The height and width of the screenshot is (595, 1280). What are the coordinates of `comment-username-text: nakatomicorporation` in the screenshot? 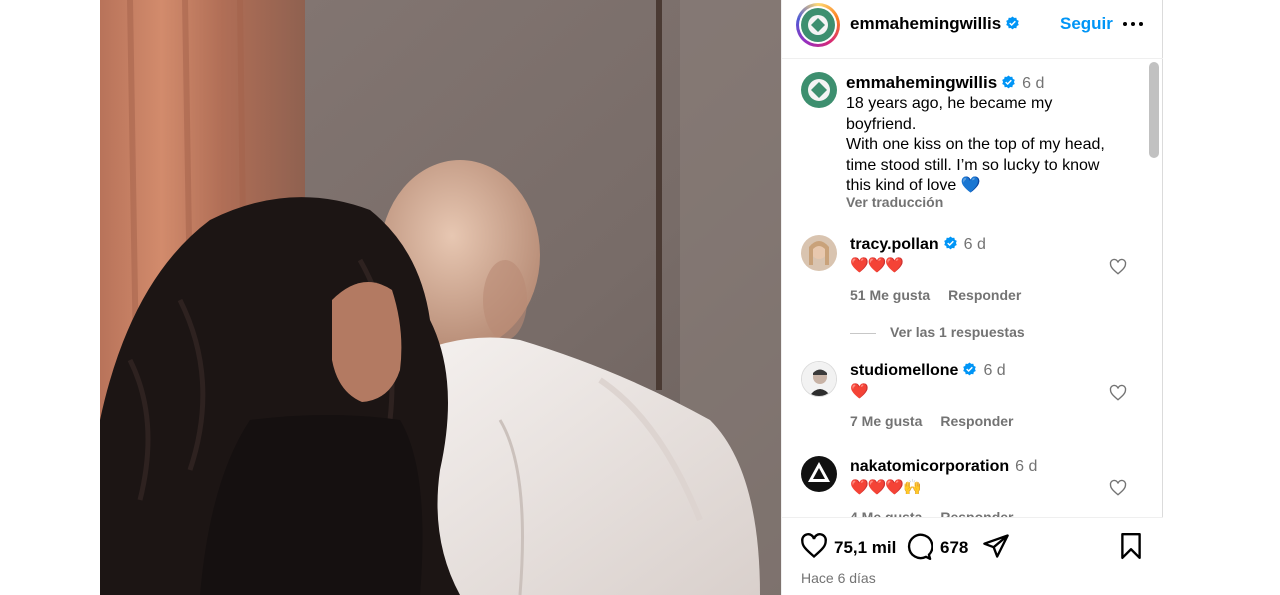 It's located at (929, 466).